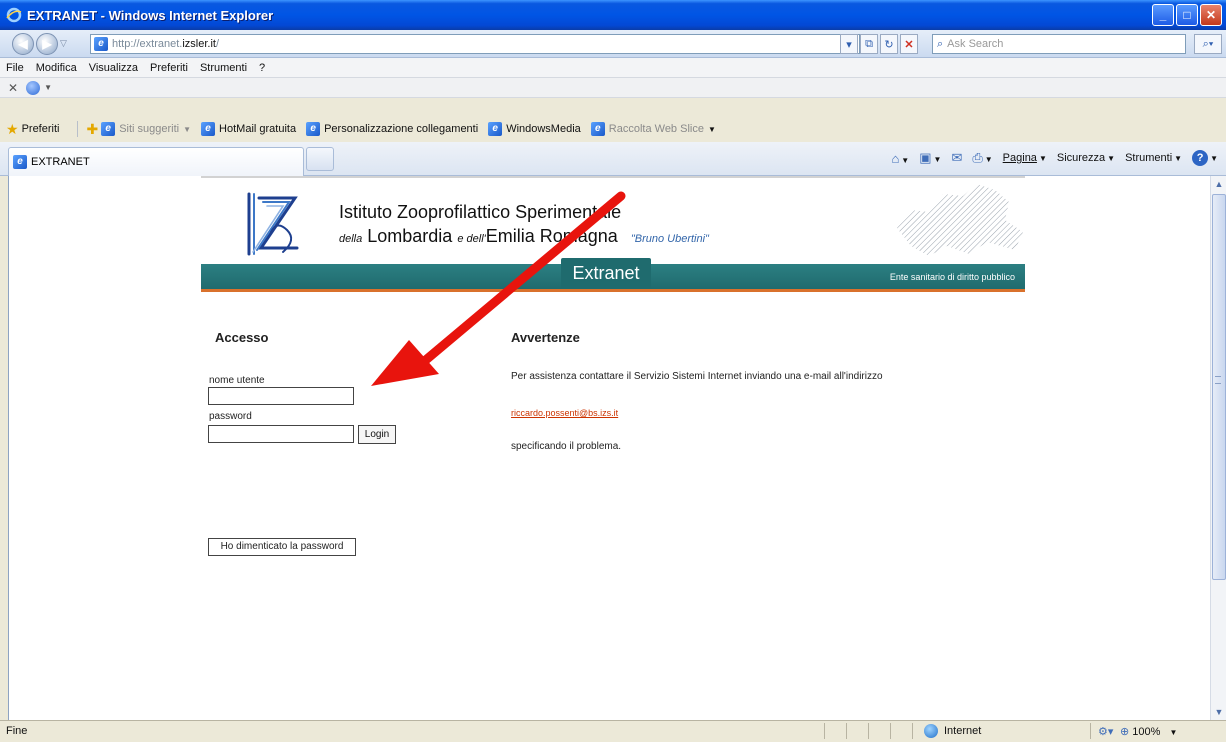 This screenshot has height=742, width=1226. I want to click on compatibility-view-icon: ⧉, so click(869, 44).